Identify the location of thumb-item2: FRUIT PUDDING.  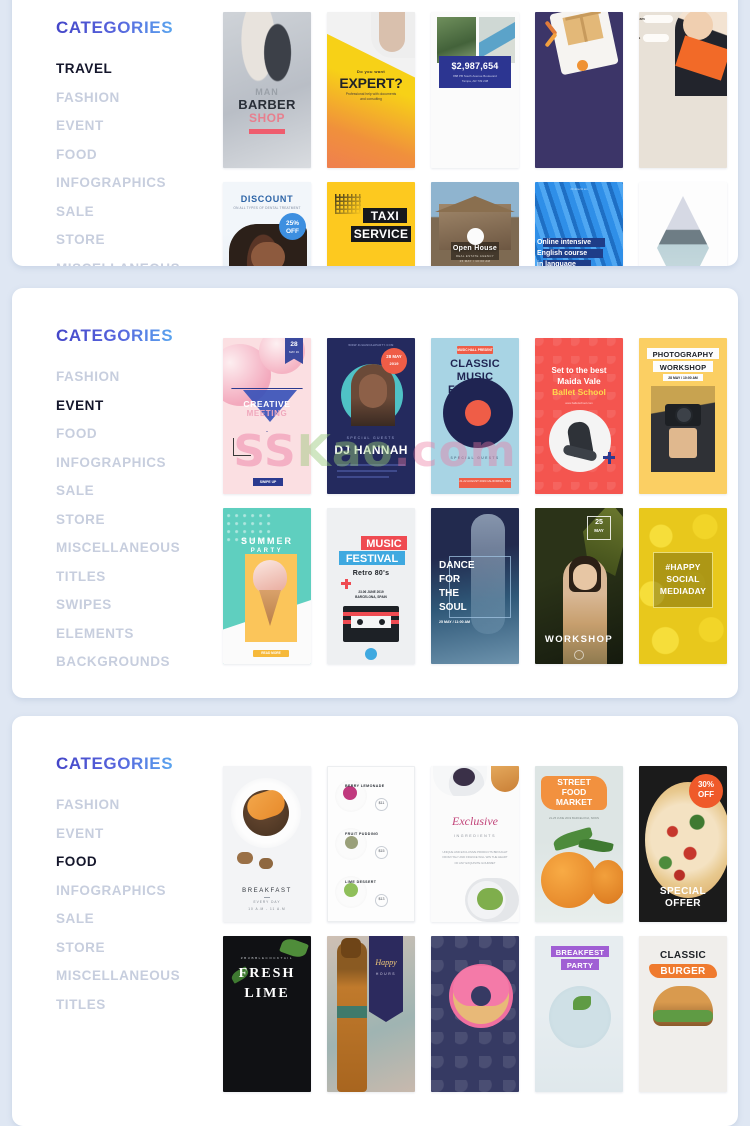
(362, 834).